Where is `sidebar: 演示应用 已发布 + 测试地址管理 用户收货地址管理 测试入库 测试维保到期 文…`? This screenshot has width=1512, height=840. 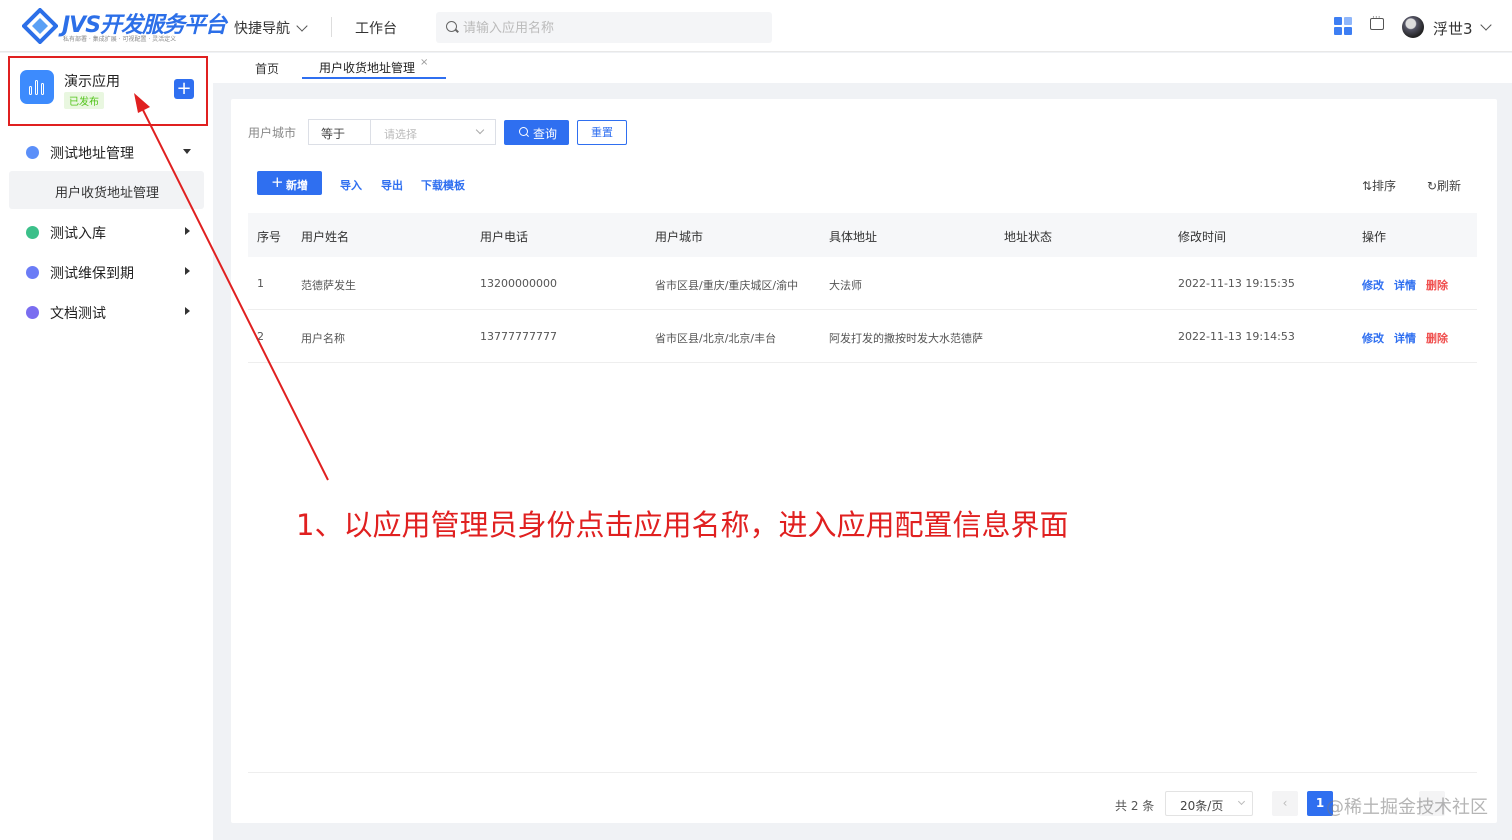 sidebar: 演示应用 已发布 + 测试地址管理 用户收货地址管理 测试入库 测试维保到期 文… is located at coordinates (106, 446).